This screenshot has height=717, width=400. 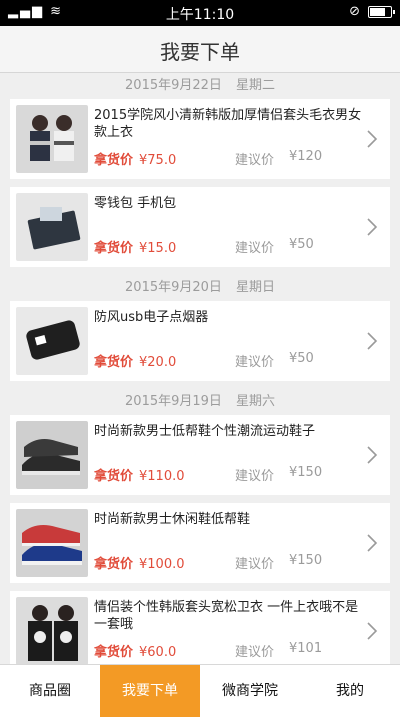 I want to click on tab-business-school: 微商学院, so click(x=250, y=691).